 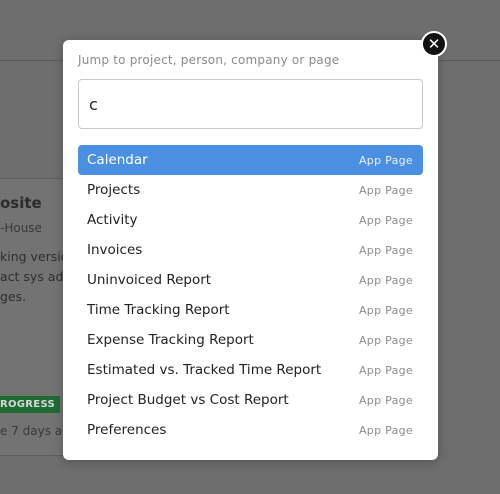 What do you see at coordinates (250, 190) in the screenshot?
I see `result-item-projects: Projects App Page` at bounding box center [250, 190].